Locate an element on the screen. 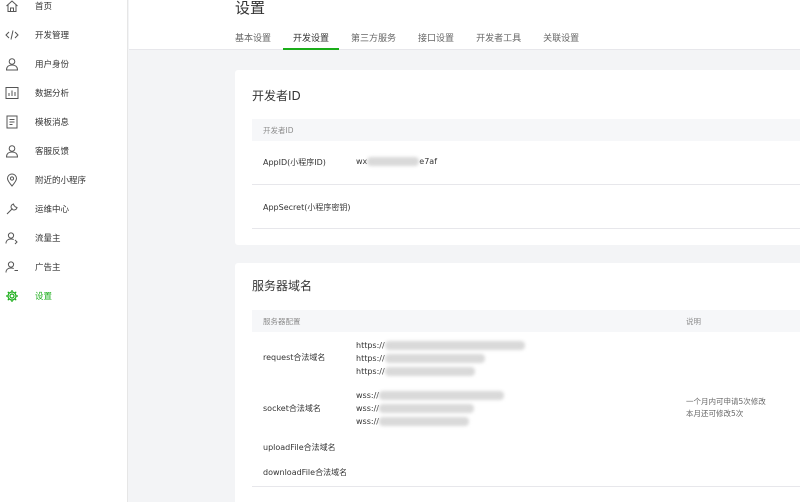 This screenshot has width=800, height=502. document-icon is located at coordinates (11, 122).